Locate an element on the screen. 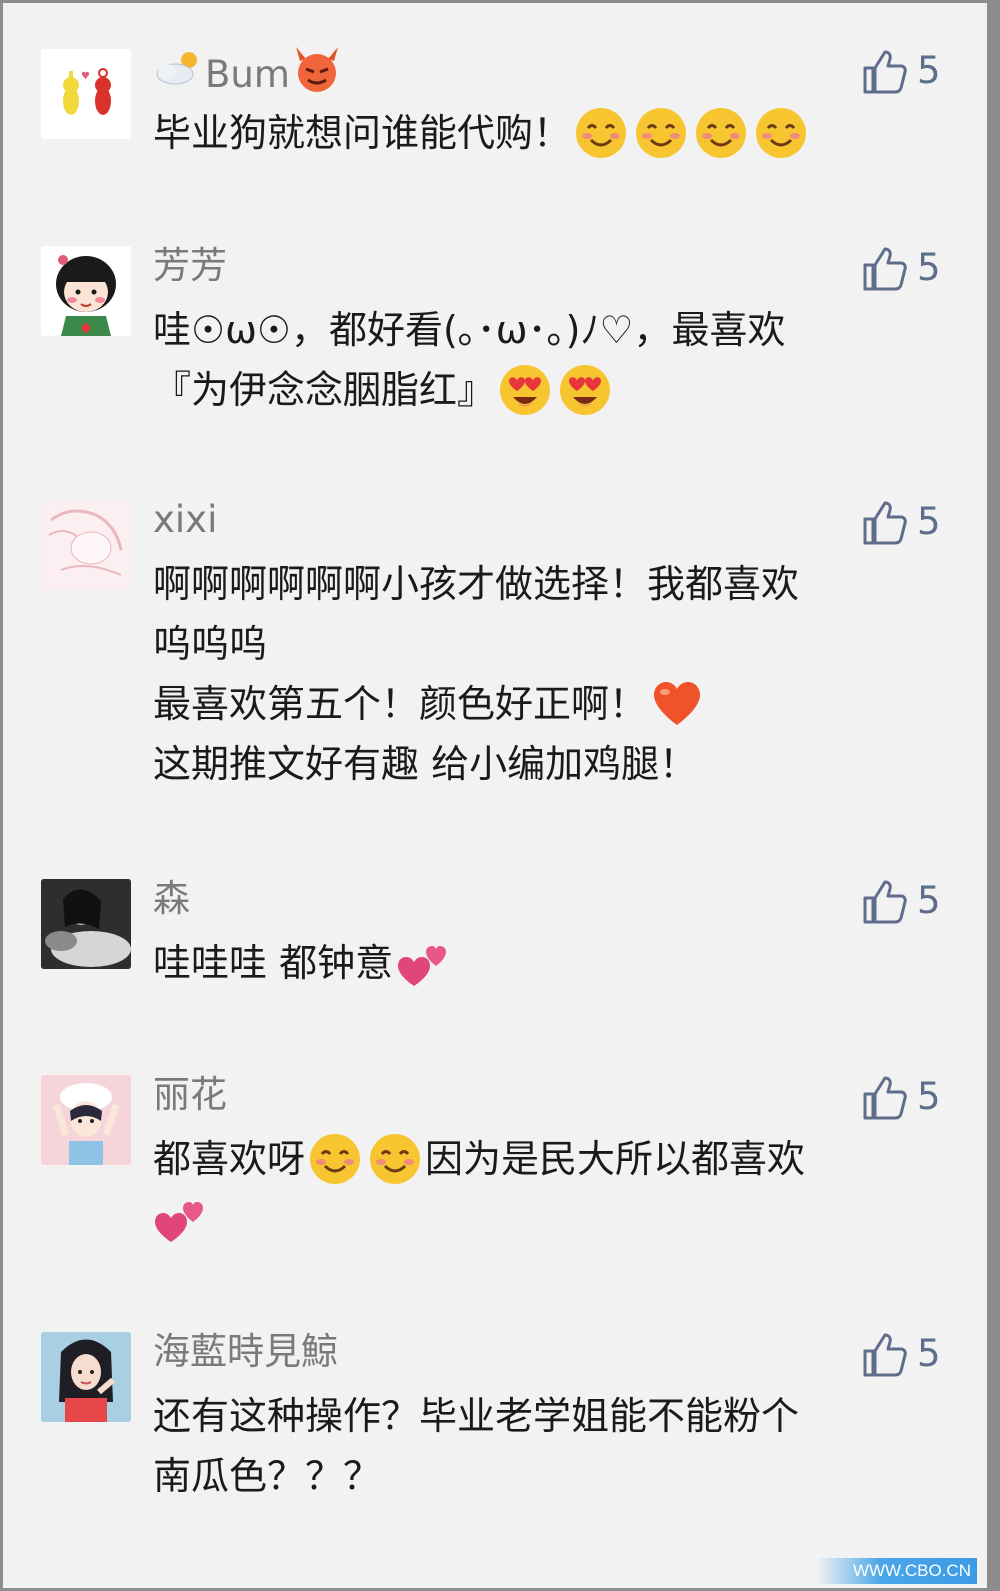 Image resolution: width=1000 pixels, height=1591 pixels. user-name: xixi is located at coordinates (185, 520).